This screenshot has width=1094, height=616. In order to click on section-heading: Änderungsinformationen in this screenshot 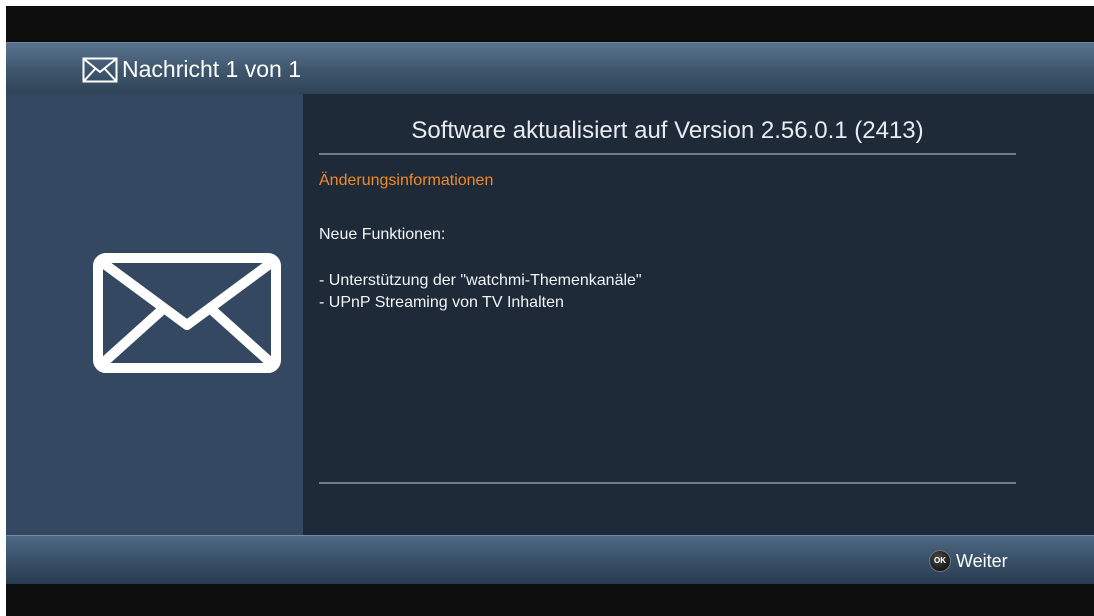, I will do `click(406, 180)`.